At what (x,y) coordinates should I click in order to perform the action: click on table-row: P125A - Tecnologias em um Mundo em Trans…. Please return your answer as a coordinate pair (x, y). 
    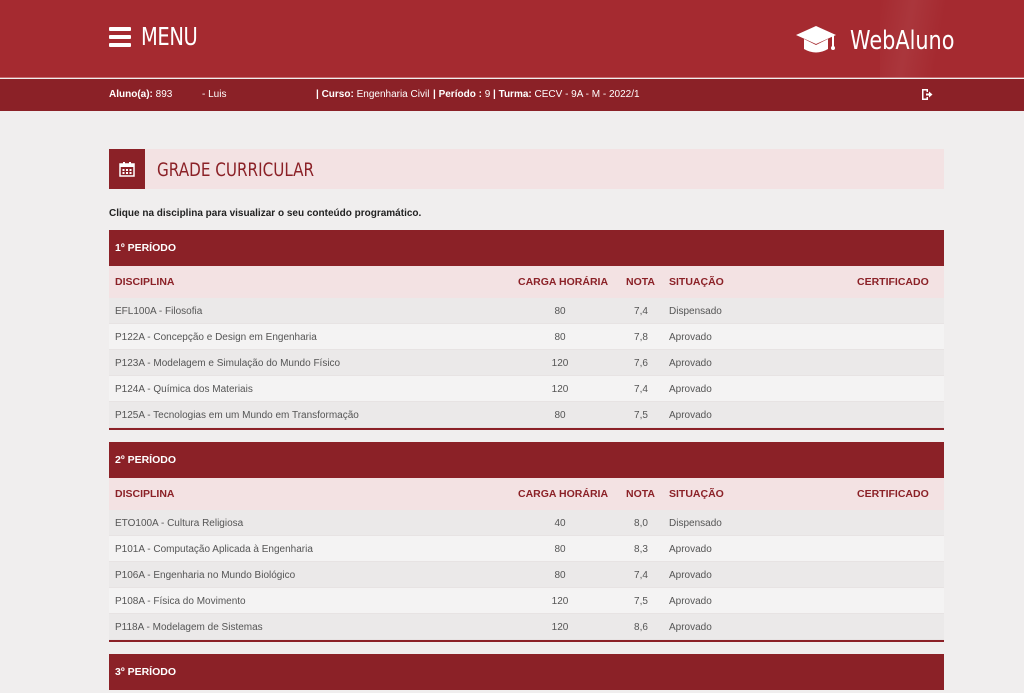
    Looking at the image, I should click on (526, 415).